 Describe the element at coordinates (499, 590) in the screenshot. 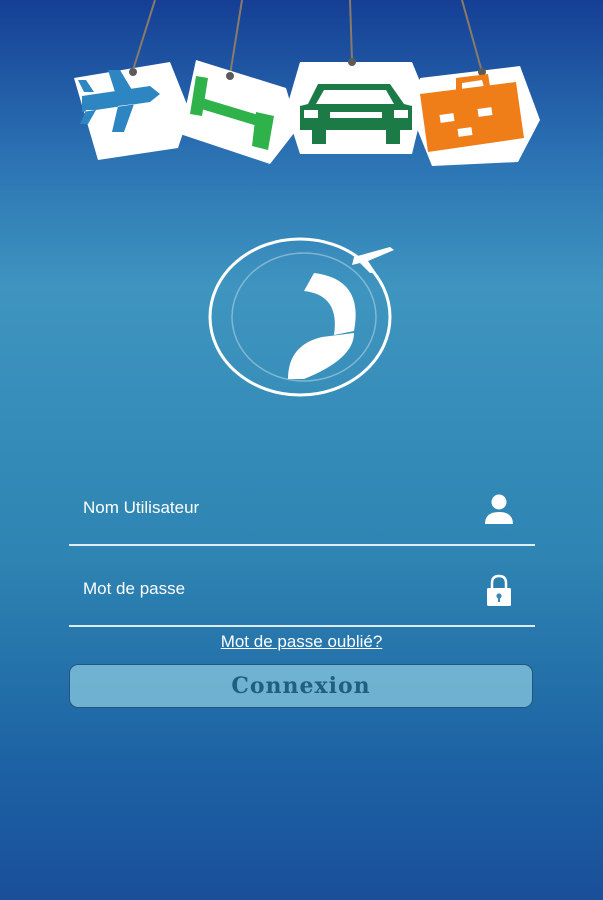

I see `lock-icon` at that location.